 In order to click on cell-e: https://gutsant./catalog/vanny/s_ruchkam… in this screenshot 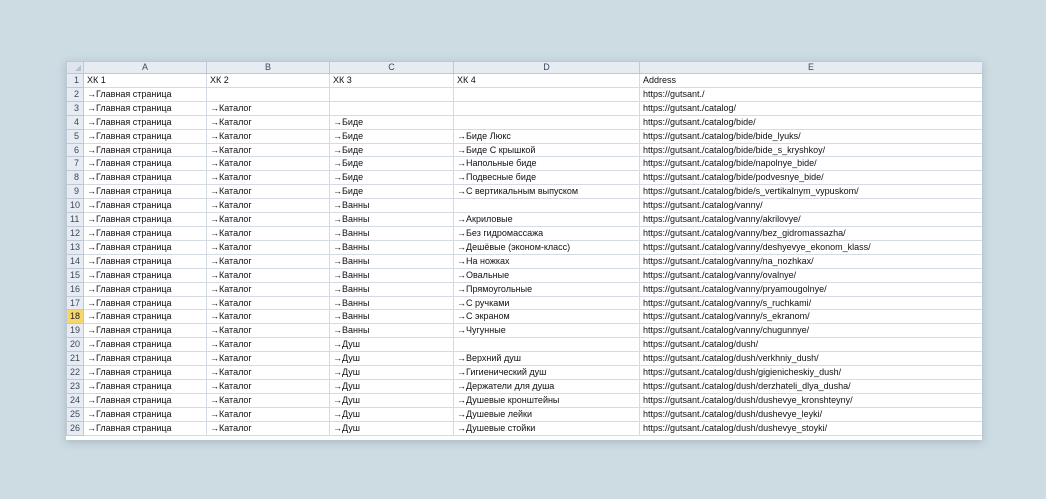, I will do `click(810, 303)`.